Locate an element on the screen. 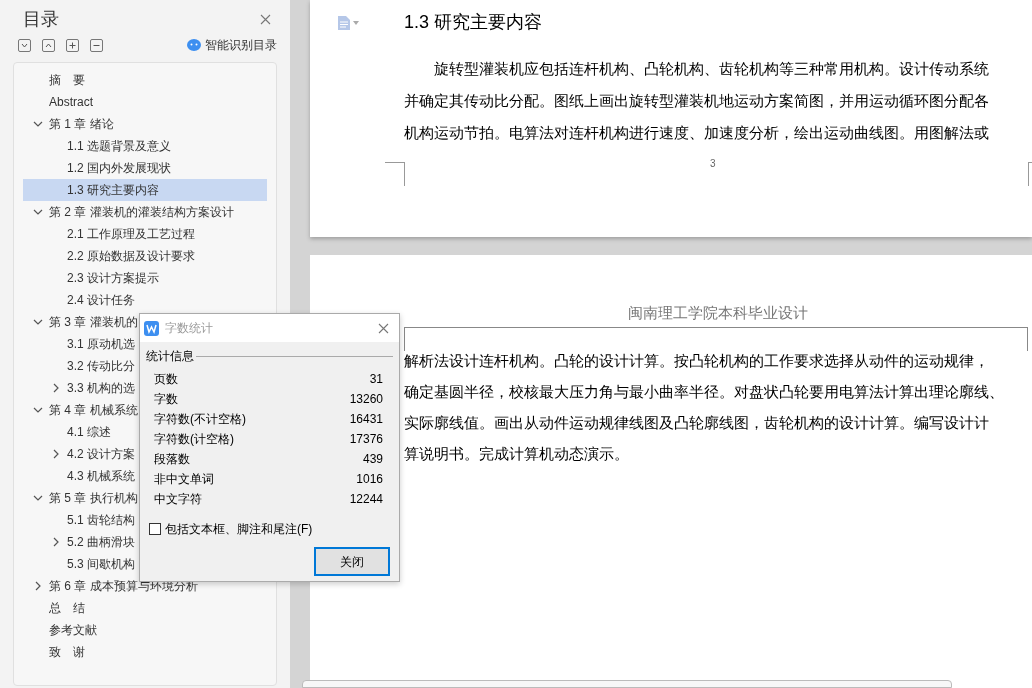  sidebar-title: 目录 is located at coordinates (40, 19).